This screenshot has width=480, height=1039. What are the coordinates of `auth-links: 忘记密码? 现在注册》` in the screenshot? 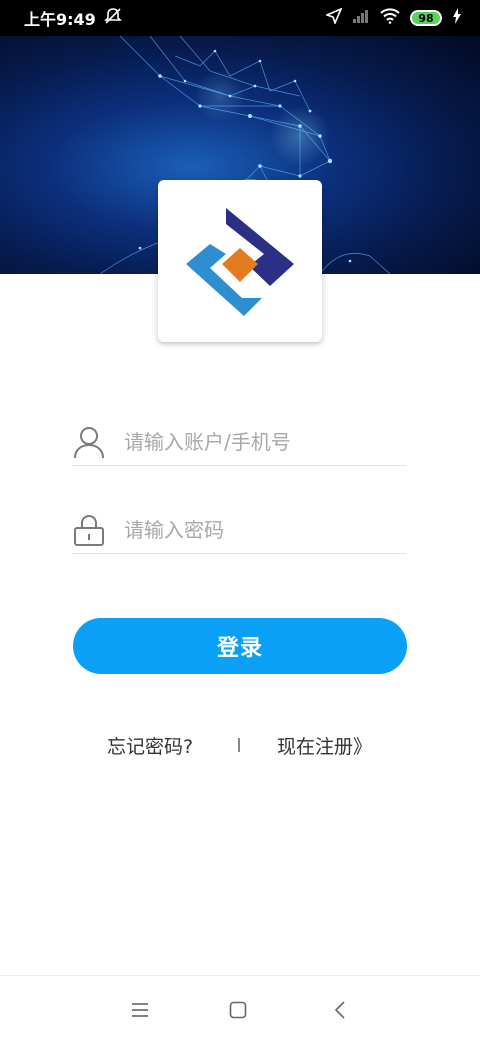 It's located at (240, 747).